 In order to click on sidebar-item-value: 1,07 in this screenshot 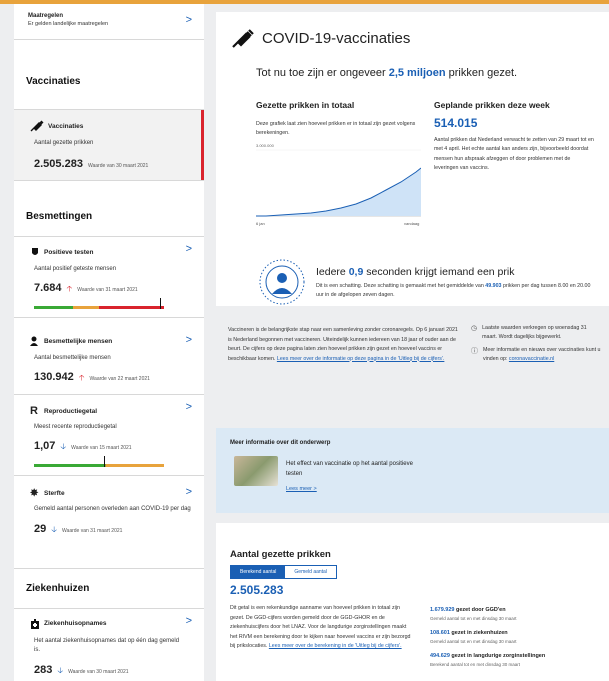, I will do `click(45, 446)`.